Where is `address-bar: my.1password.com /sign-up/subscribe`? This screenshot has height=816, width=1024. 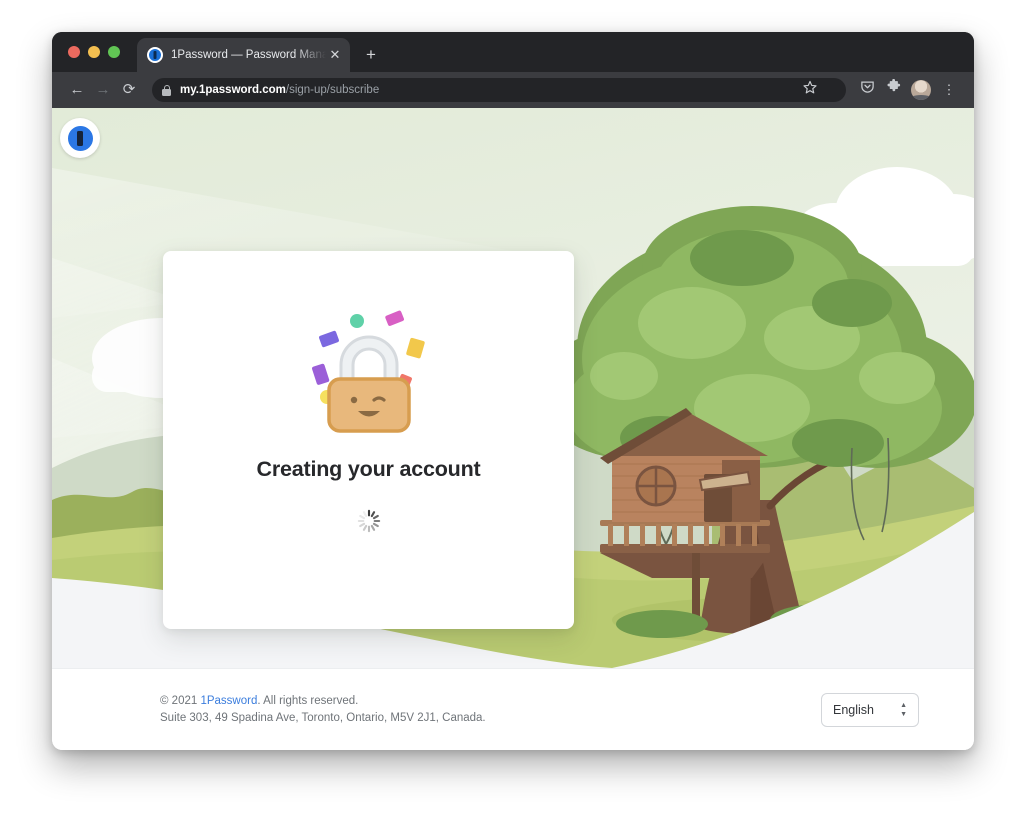 address-bar: my.1password.com /sign-up/subscribe is located at coordinates (499, 90).